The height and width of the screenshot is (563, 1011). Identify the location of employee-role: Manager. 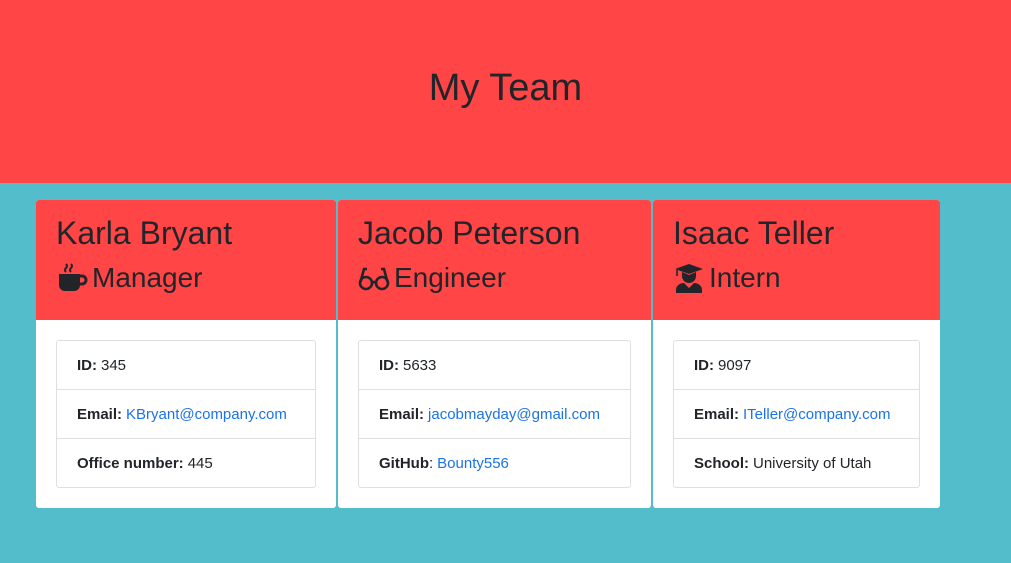
(186, 278).